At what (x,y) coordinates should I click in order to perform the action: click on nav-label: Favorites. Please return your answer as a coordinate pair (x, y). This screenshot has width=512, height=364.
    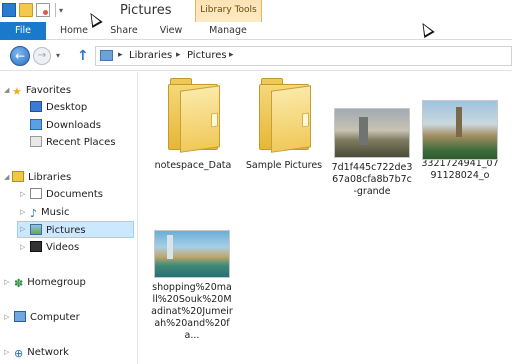
    Looking at the image, I should click on (48, 90).